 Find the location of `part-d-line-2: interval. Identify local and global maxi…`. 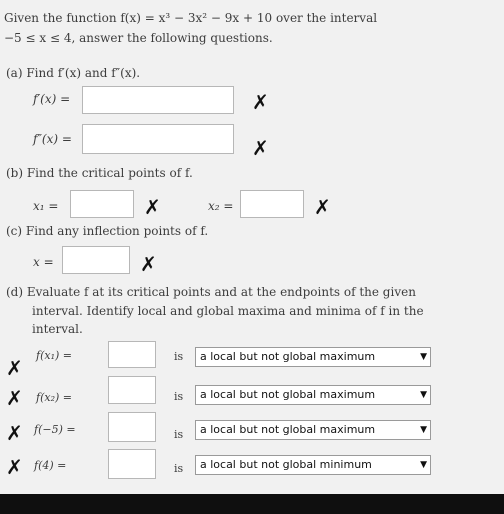

part-d-line-2: interval. Identify local and global maxi… is located at coordinates (228, 311).